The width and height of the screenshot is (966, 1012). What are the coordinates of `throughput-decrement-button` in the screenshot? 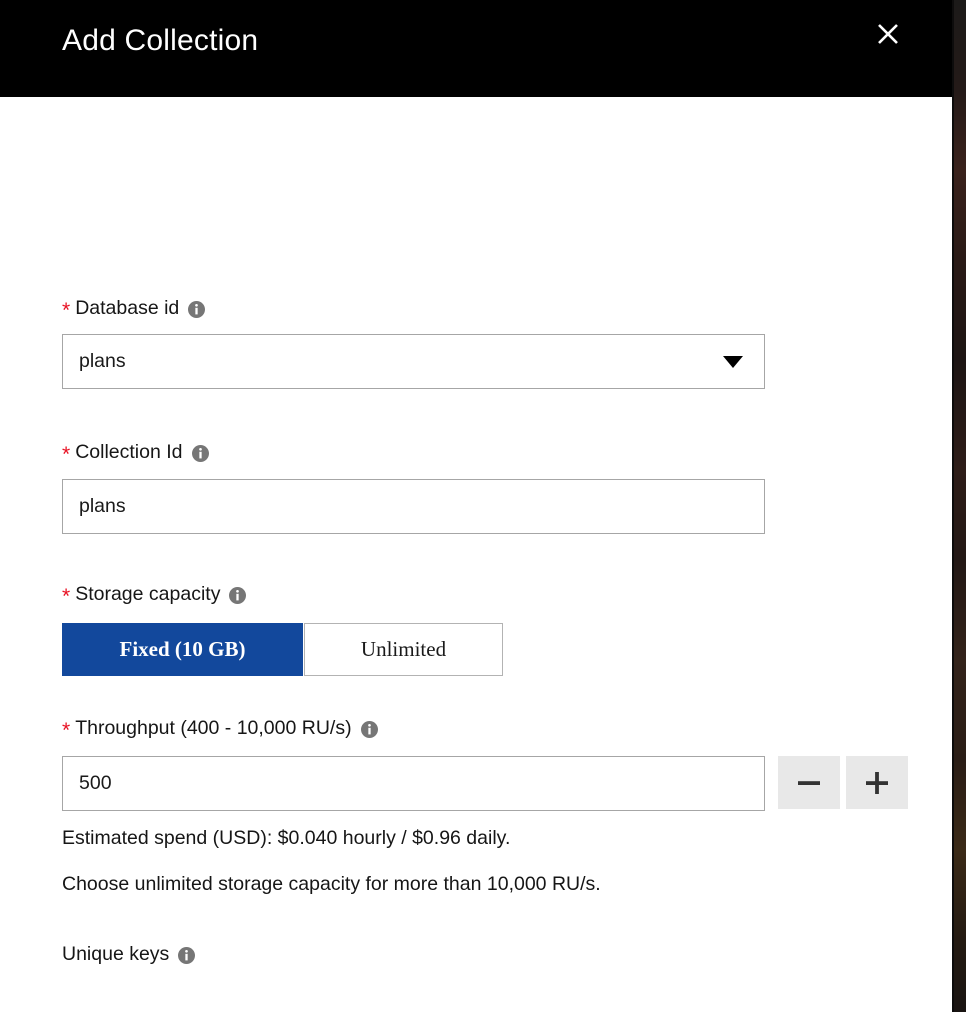 It's located at (809, 782).